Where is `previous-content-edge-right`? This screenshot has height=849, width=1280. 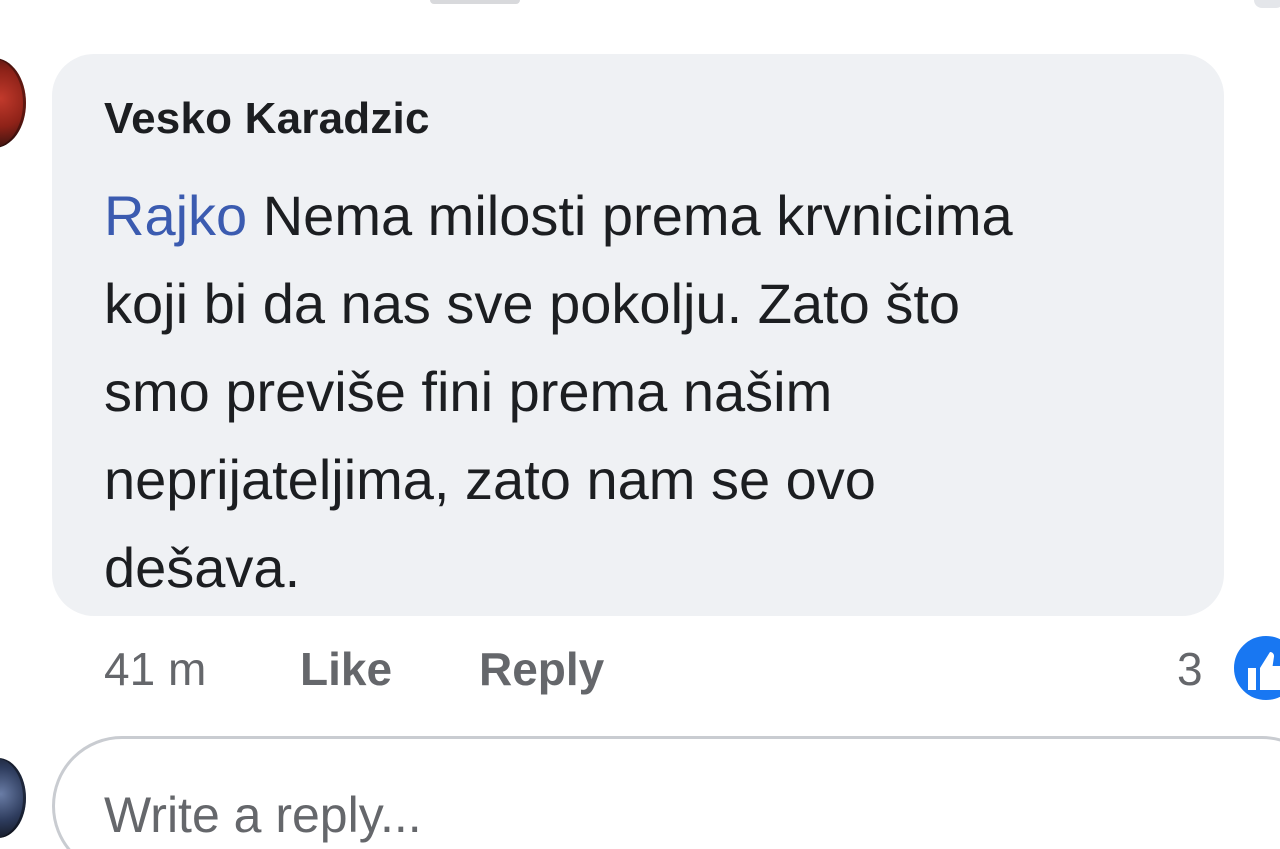
previous-content-edge-right is located at coordinates (1267, 4).